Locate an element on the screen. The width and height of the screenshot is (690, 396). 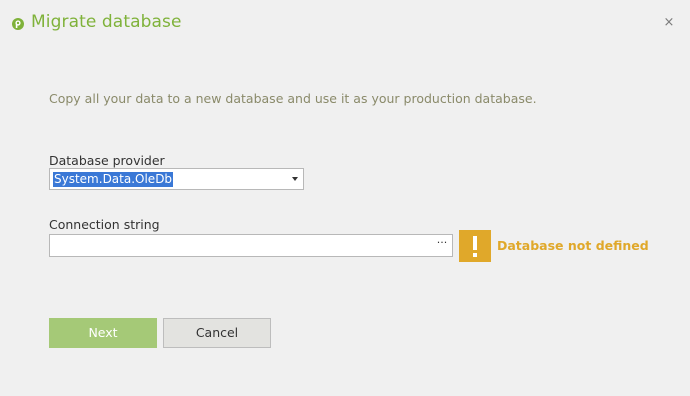
connection-string-input: ··· is located at coordinates (251, 245).